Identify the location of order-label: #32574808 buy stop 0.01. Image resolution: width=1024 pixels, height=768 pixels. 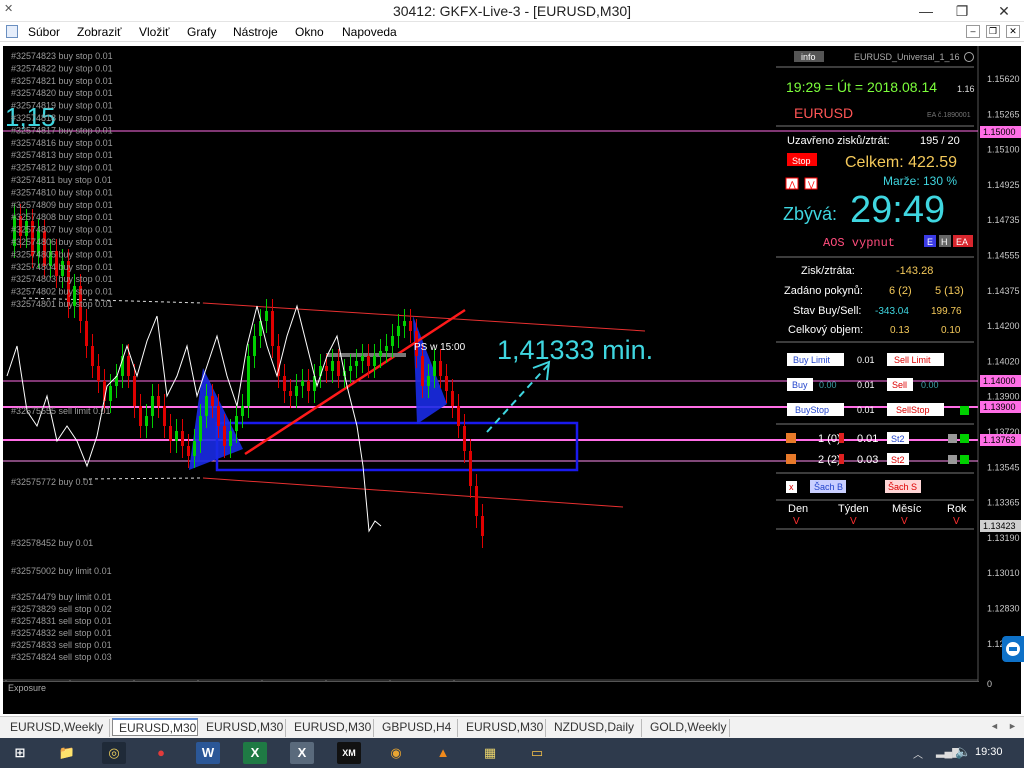
(62, 217).